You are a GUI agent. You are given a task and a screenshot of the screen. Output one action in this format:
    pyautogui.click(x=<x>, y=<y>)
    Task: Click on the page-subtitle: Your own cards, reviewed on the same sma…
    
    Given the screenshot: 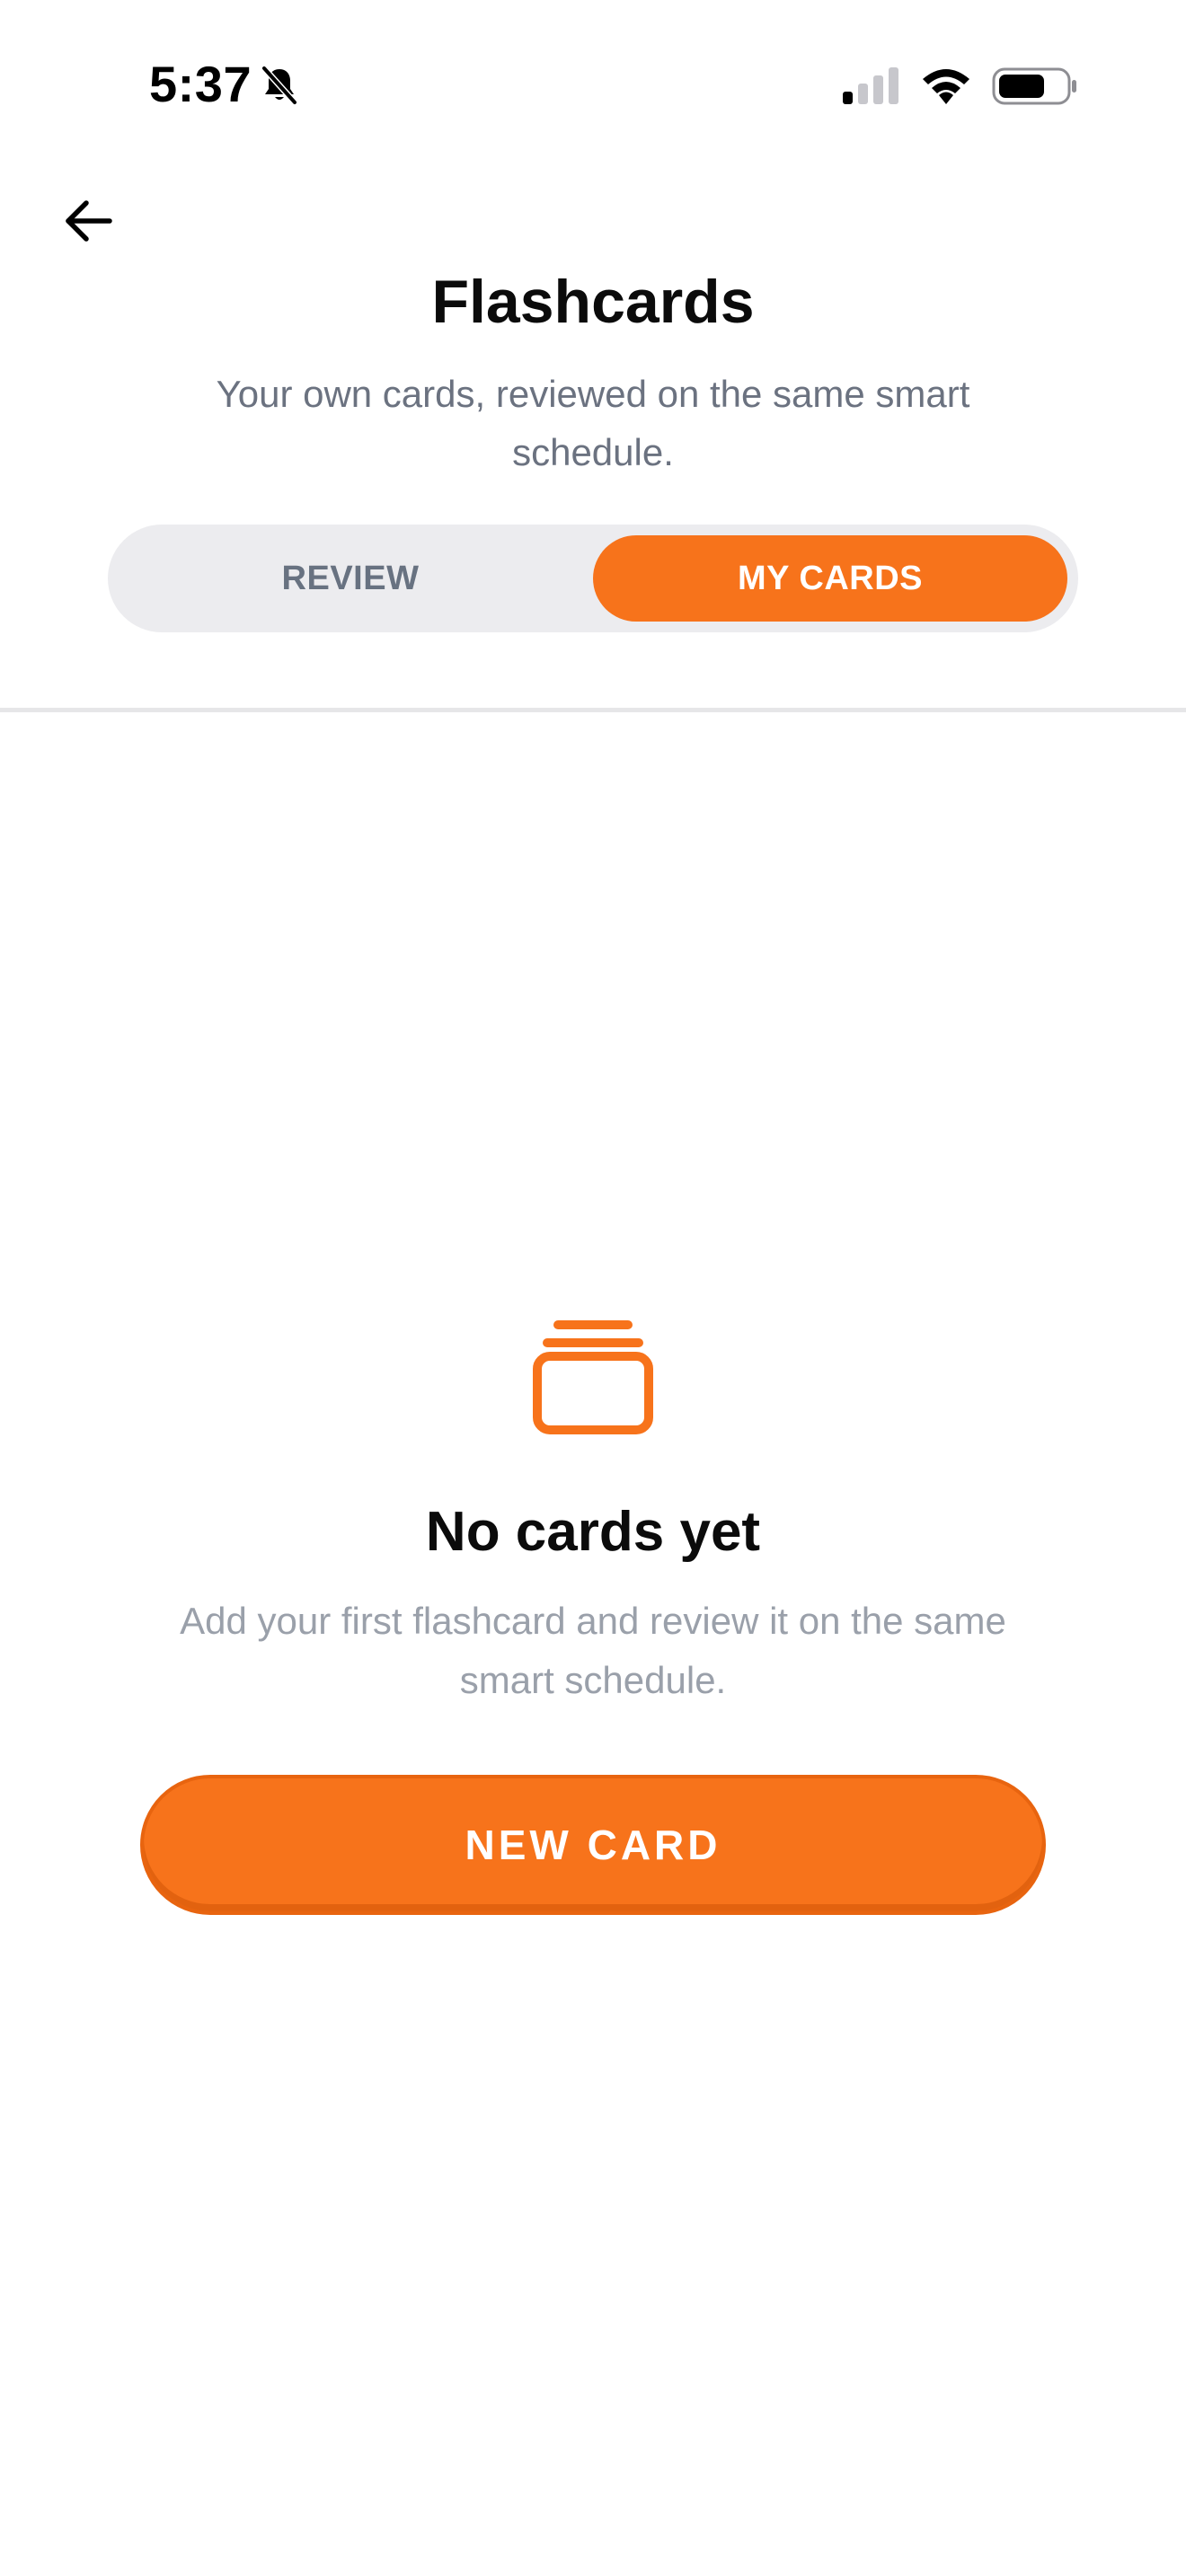 What is the action you would take?
    pyautogui.click(x=593, y=423)
    